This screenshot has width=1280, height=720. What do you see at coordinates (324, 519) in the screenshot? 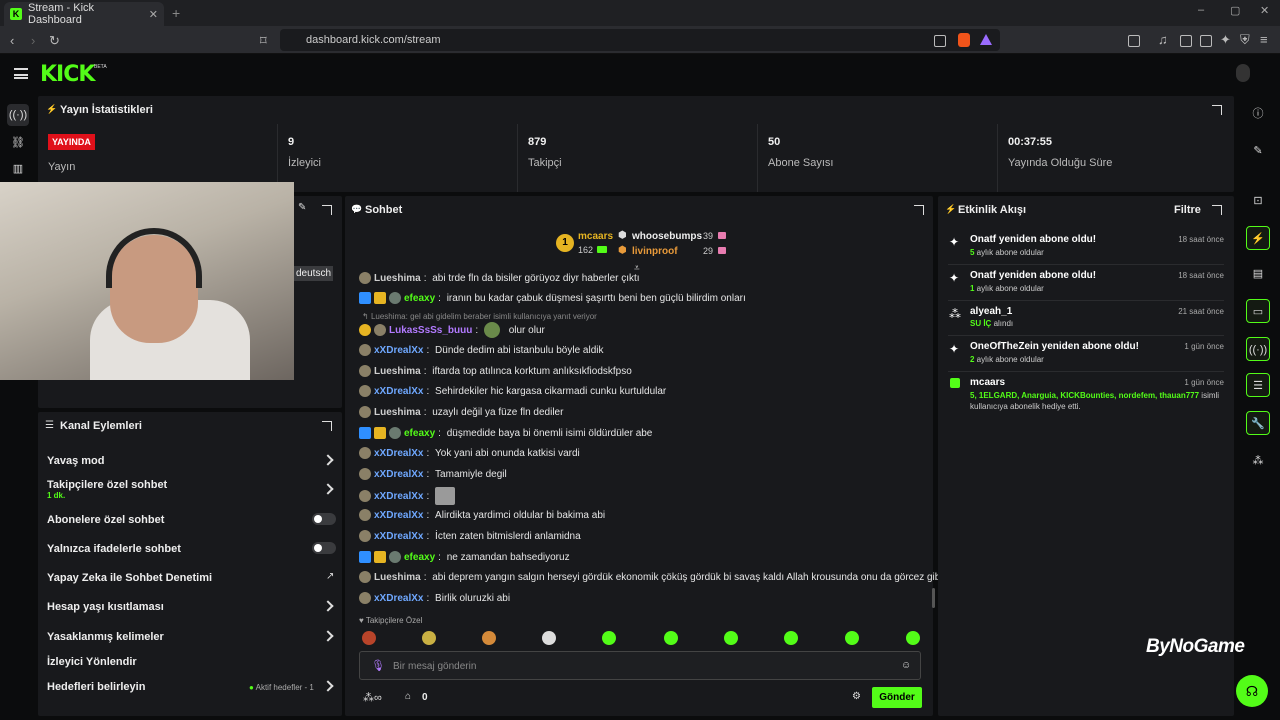
I see `subs-only-toggle` at bounding box center [324, 519].